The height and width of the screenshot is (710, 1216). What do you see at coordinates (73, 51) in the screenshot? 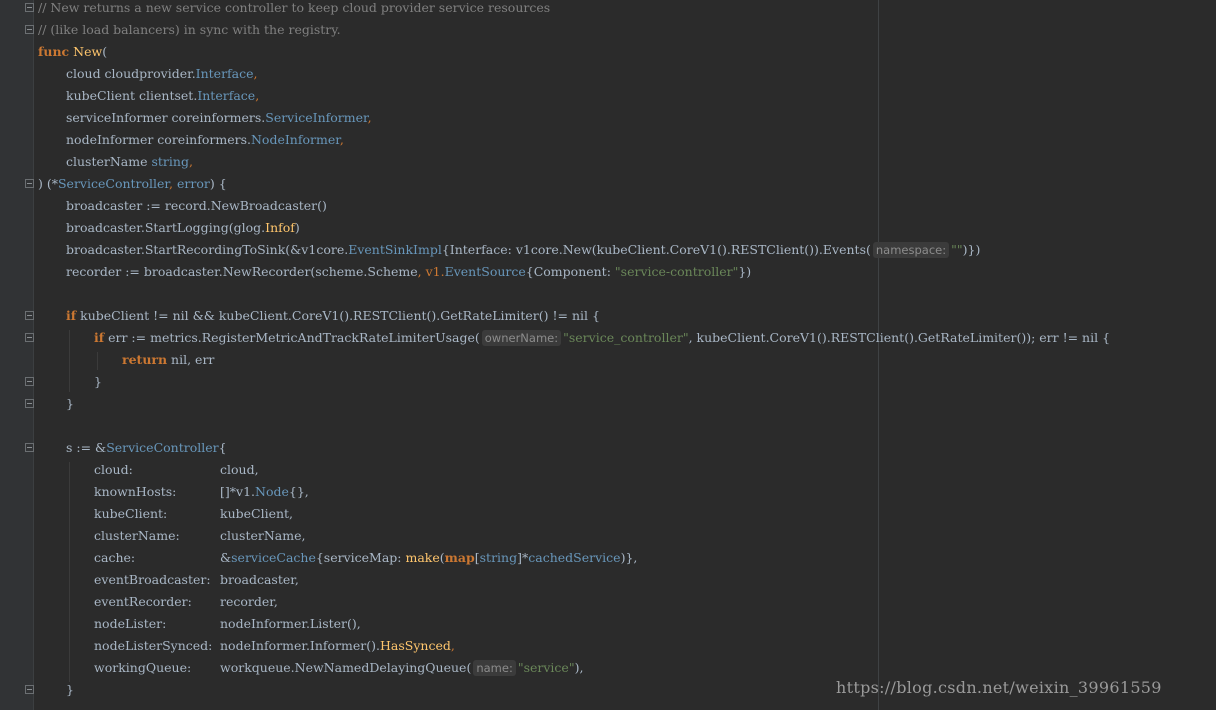
I see `func-signature-line: func New(` at bounding box center [73, 51].